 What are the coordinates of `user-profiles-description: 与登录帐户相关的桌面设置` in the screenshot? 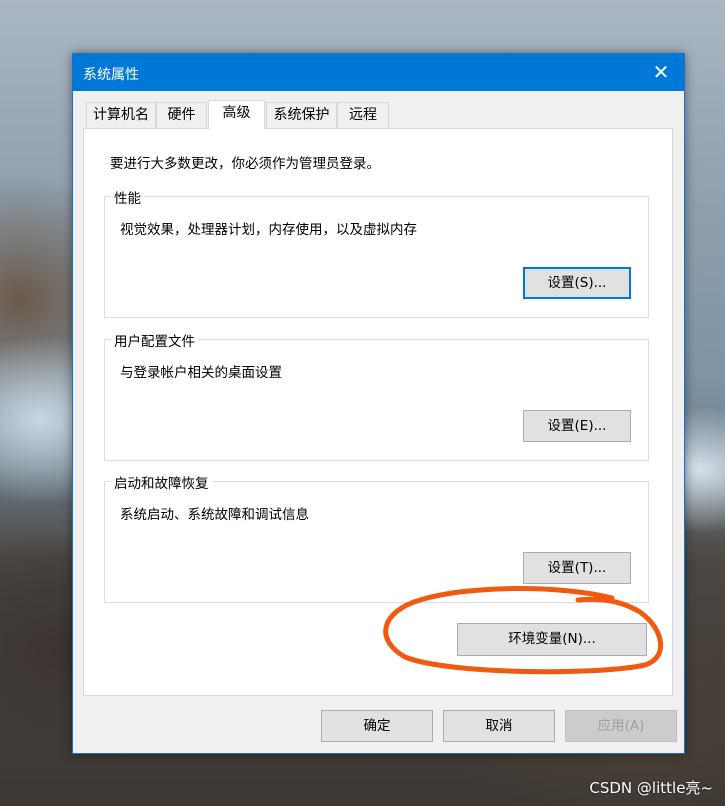 It's located at (201, 373).